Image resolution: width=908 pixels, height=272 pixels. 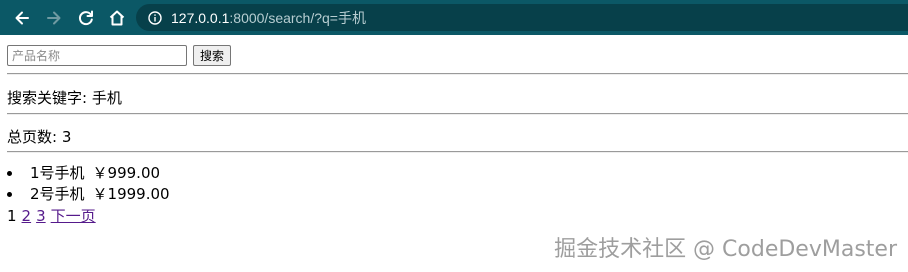 I want to click on arrow-right-icon, so click(x=54, y=17).